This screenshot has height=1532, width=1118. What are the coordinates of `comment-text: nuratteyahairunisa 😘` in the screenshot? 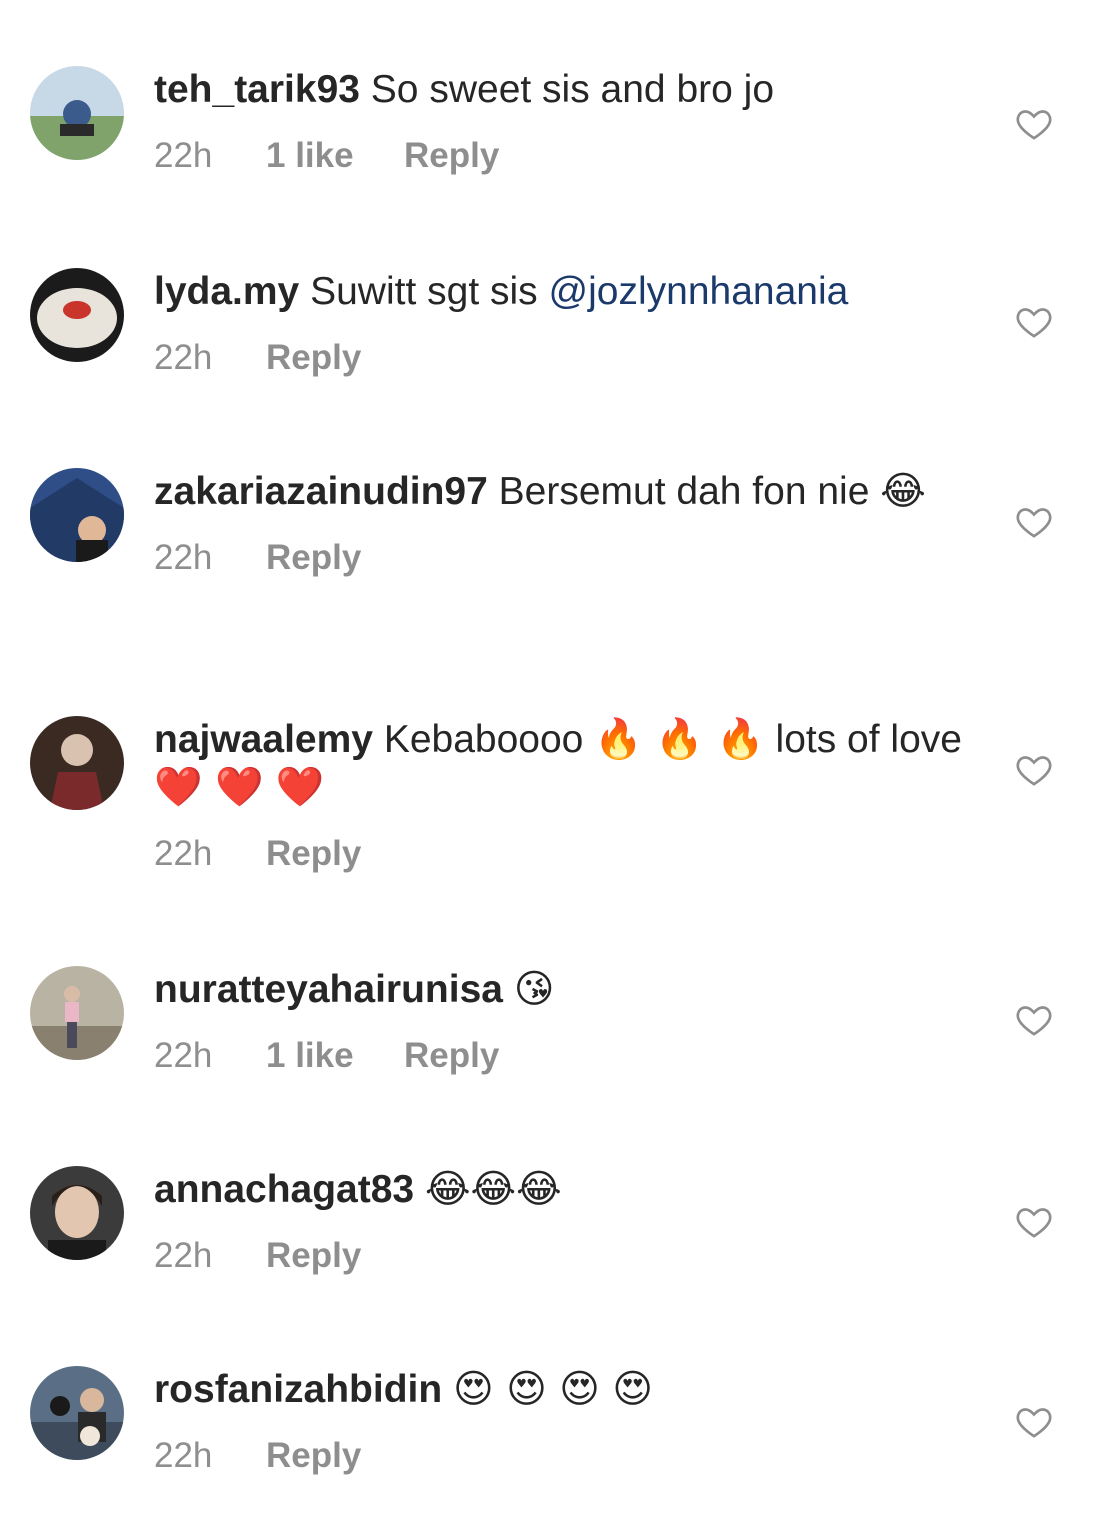 It's located at (559, 990).